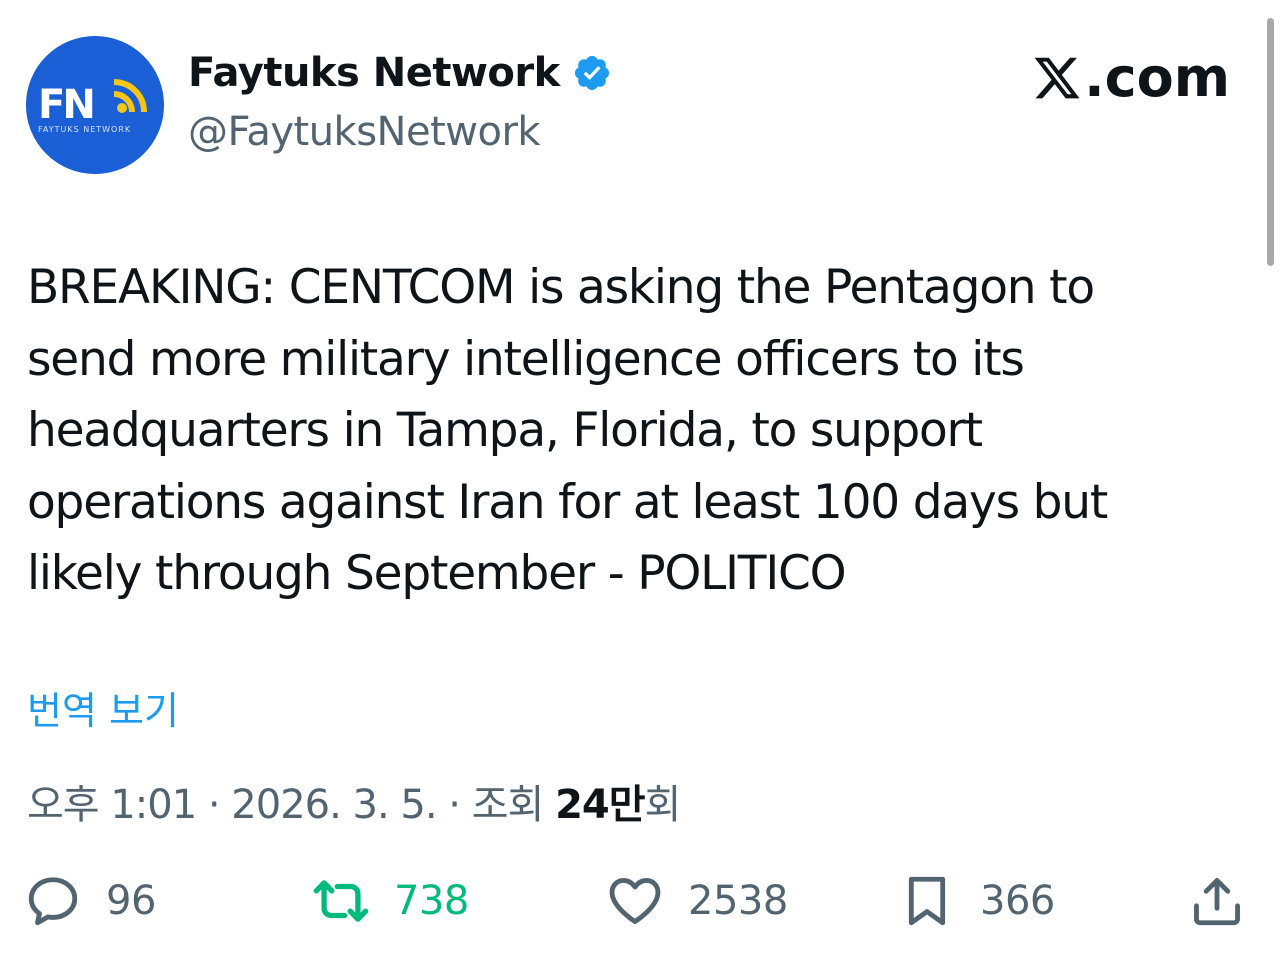  Describe the element at coordinates (53, 901) in the screenshot. I see `reply-icon` at that location.